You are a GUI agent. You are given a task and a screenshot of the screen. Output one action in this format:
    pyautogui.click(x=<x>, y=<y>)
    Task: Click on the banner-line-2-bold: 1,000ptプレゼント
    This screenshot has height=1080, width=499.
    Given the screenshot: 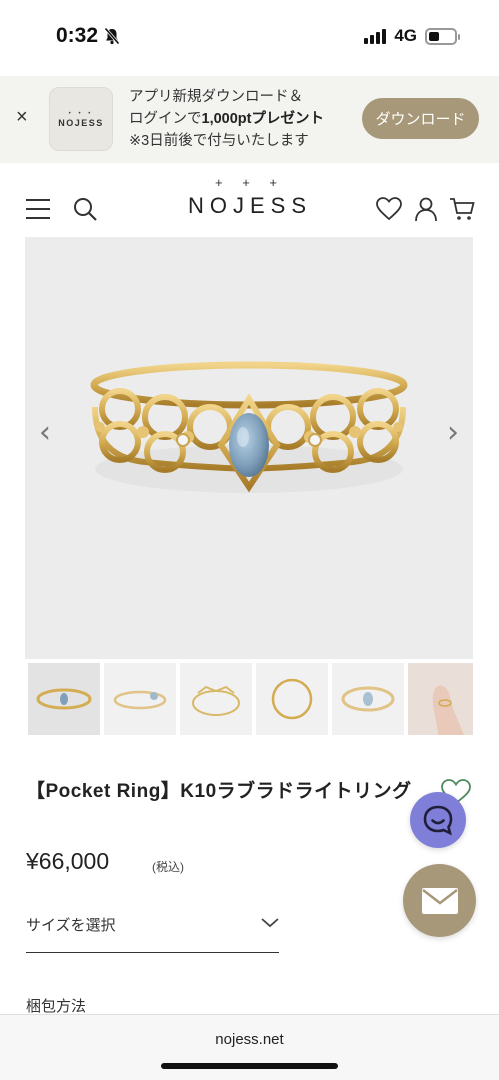 What is the action you would take?
    pyautogui.click(x=262, y=119)
    